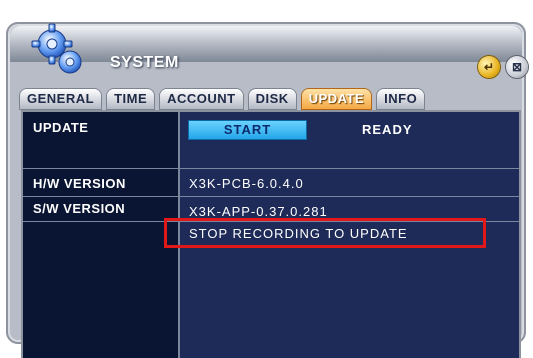  Describe the element at coordinates (489, 67) in the screenshot. I see `enter-icon: ↵` at that location.